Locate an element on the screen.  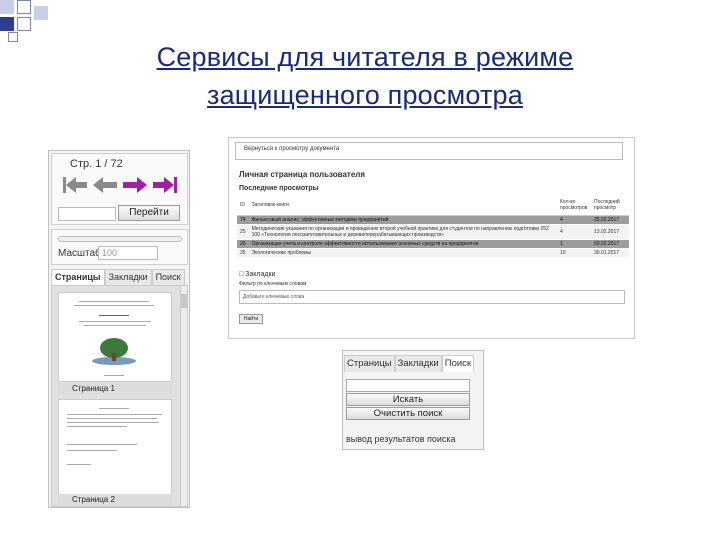
search-button: Искать is located at coordinates (408, 399).